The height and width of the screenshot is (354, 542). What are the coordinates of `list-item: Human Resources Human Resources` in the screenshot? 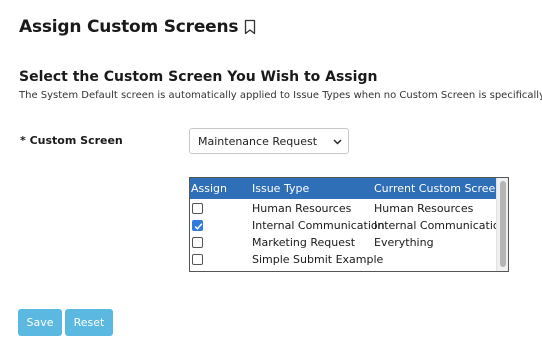 It's located at (343, 209).